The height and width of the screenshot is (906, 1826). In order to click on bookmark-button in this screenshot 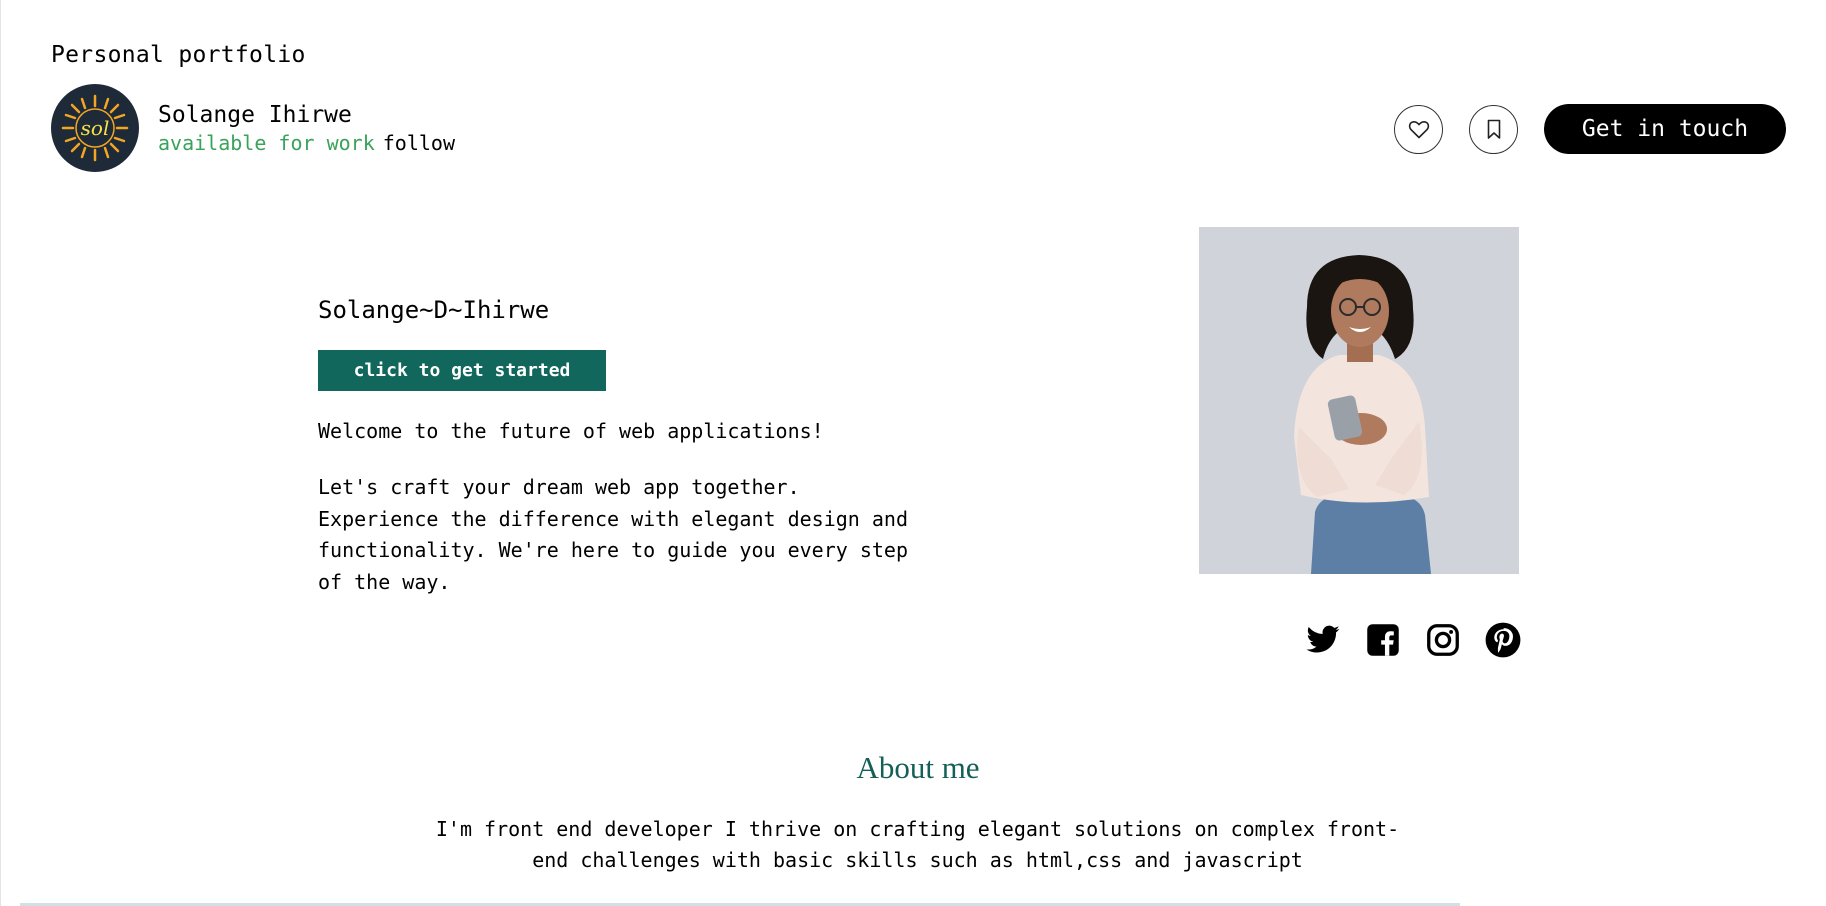, I will do `click(1493, 129)`.